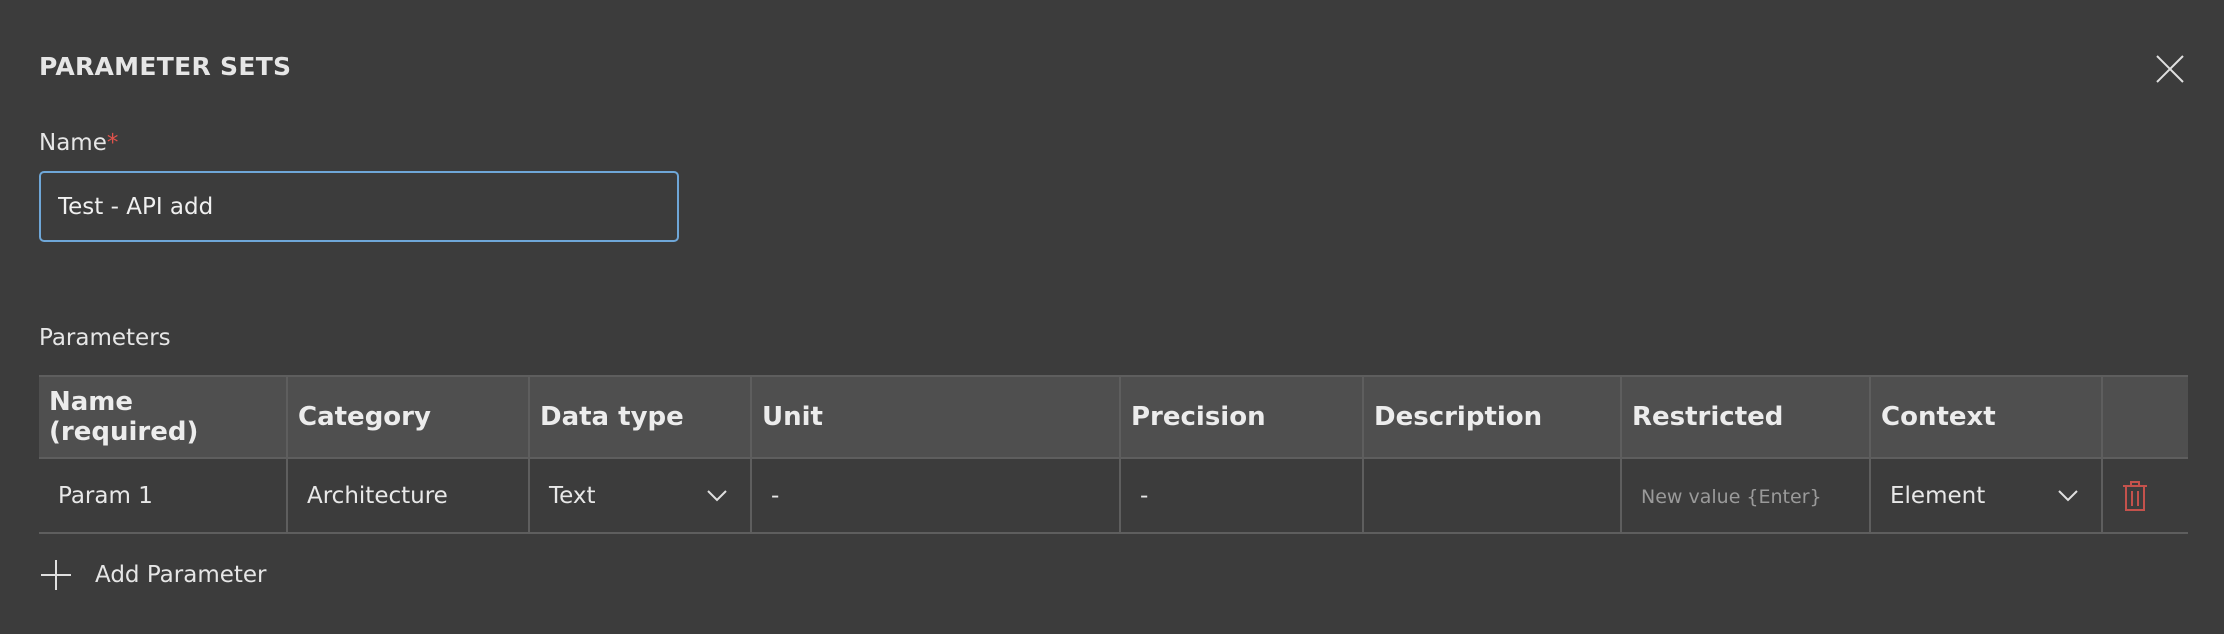 Image resolution: width=2224 pixels, height=634 pixels. I want to click on column-header-unit: Unit, so click(935, 417).